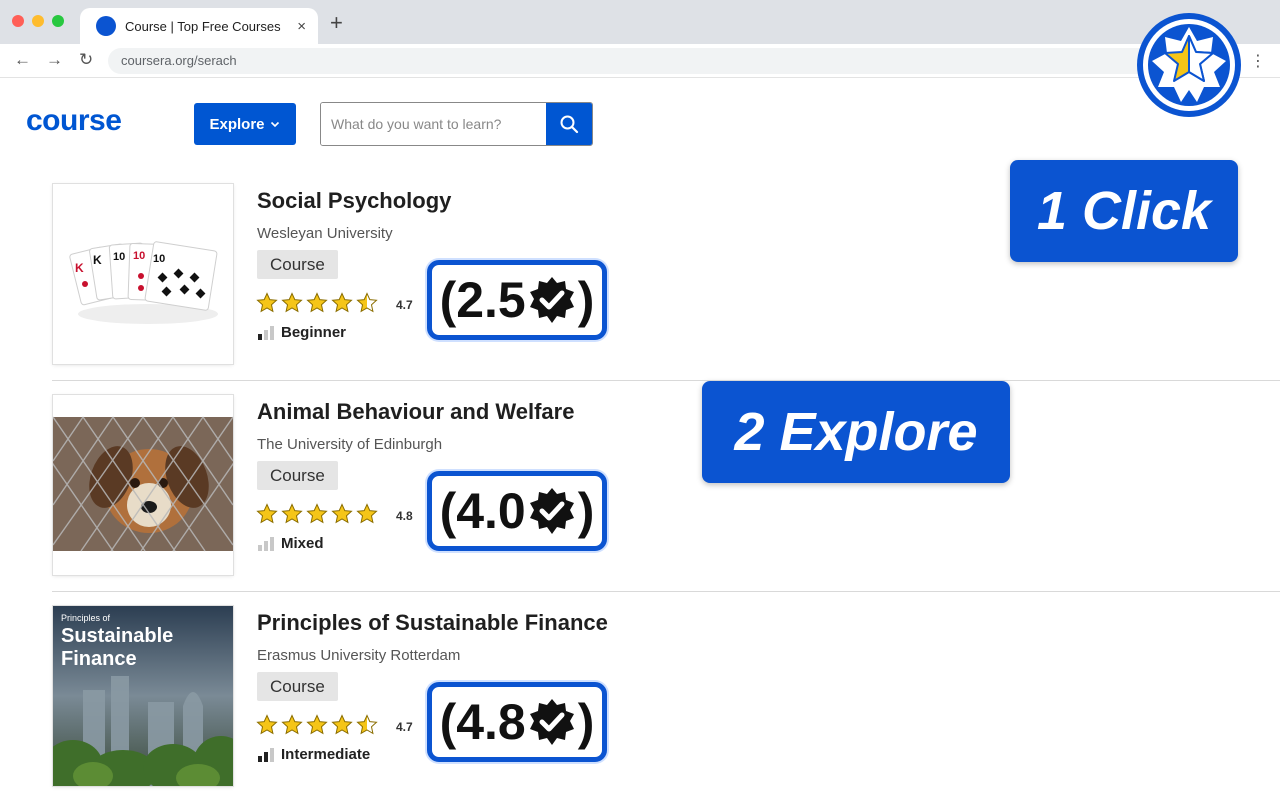  Describe the element at coordinates (301, 26) in the screenshot. I see `tab-close-icon: ×` at that location.